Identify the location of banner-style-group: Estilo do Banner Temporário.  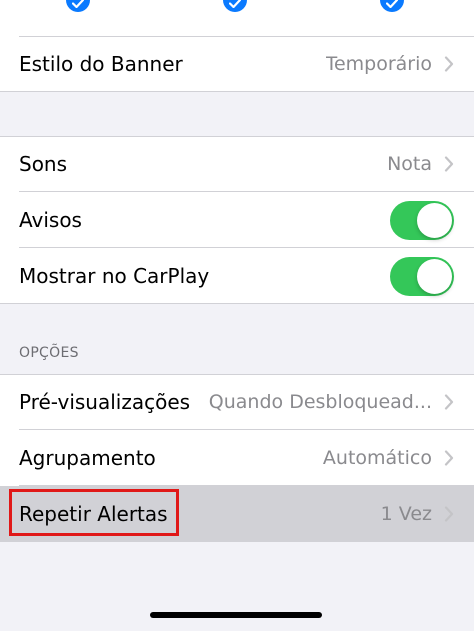
(237, 64).